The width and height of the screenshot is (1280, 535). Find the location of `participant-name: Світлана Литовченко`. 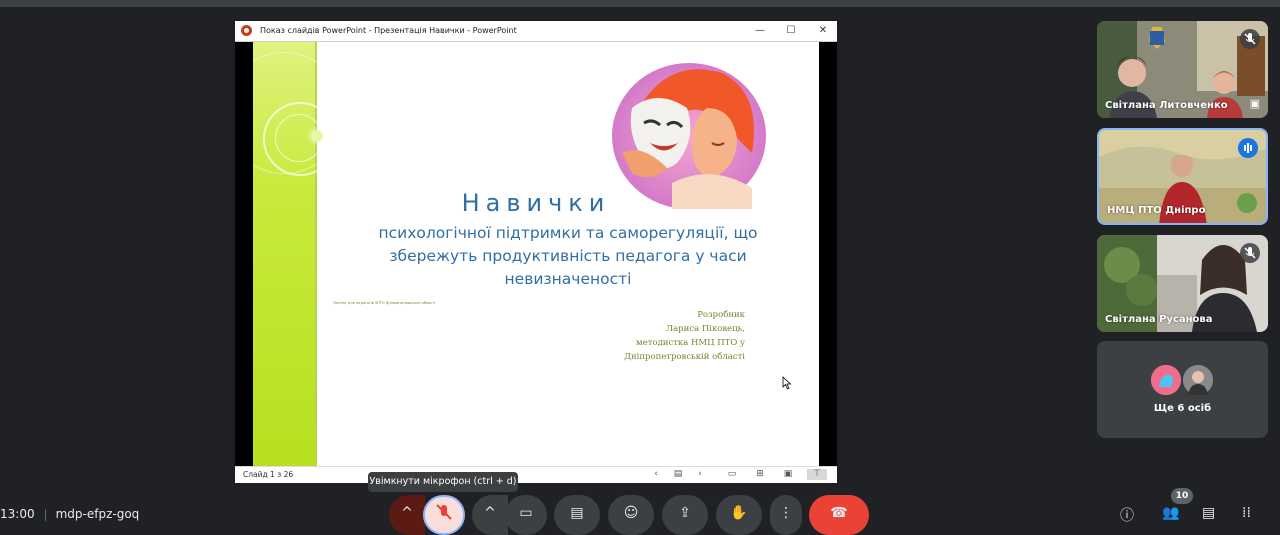

participant-name: Світлана Литовченко is located at coordinates (1166, 105).